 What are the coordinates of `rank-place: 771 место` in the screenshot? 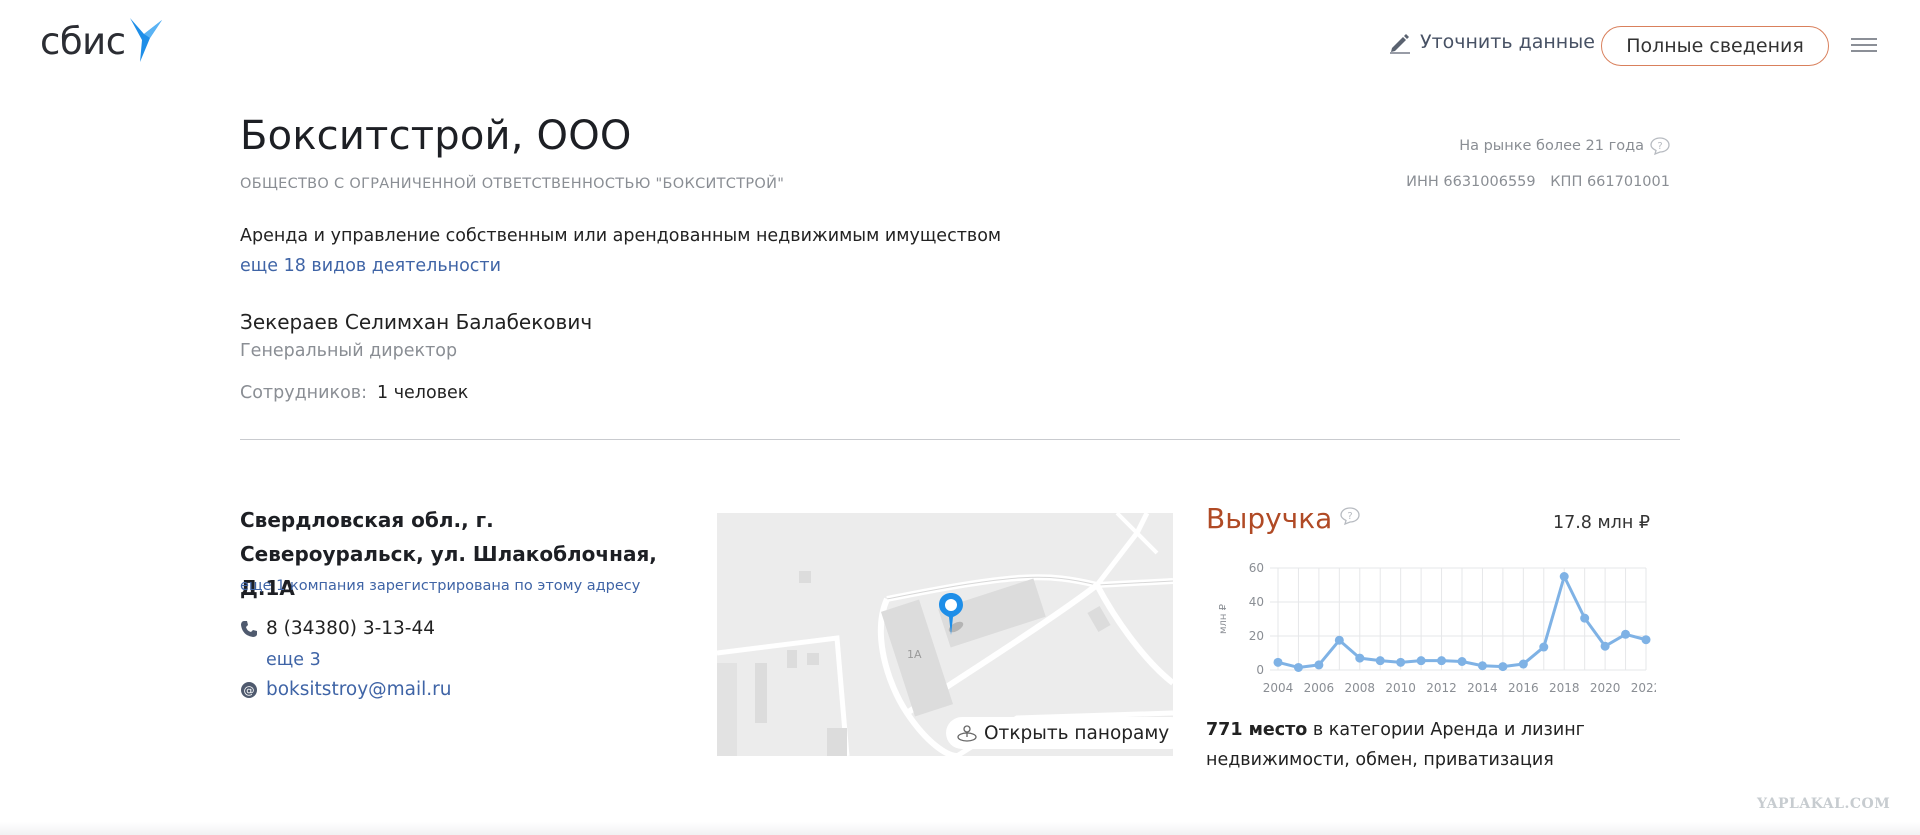 It's located at (1257, 730).